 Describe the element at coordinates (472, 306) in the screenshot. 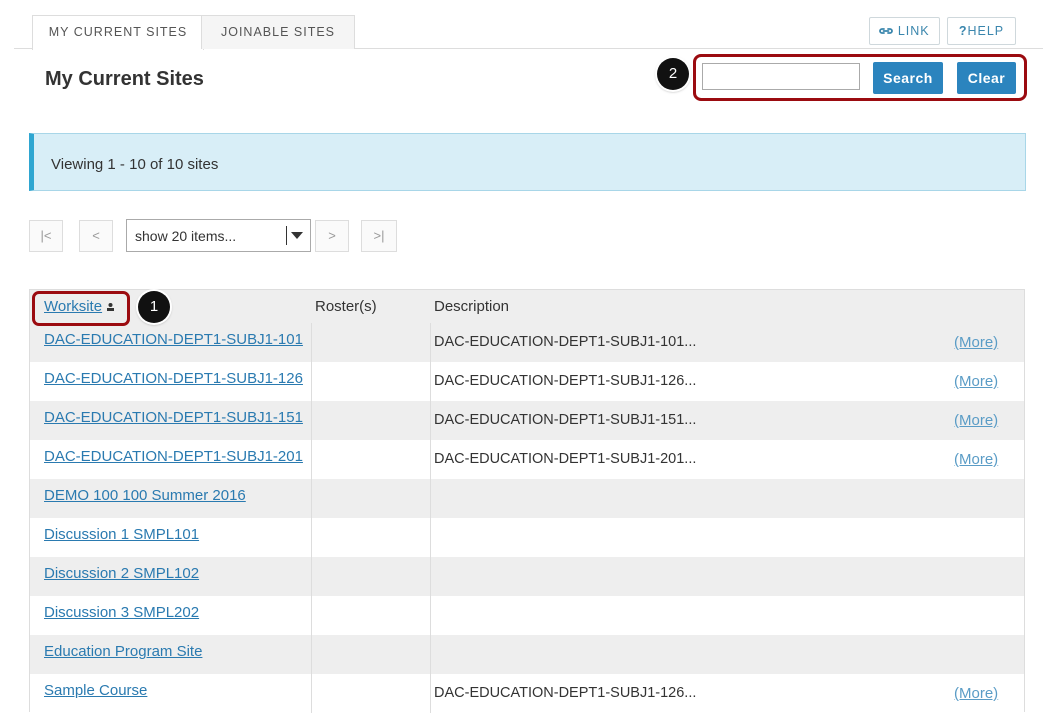

I see `description-header: Description` at that location.